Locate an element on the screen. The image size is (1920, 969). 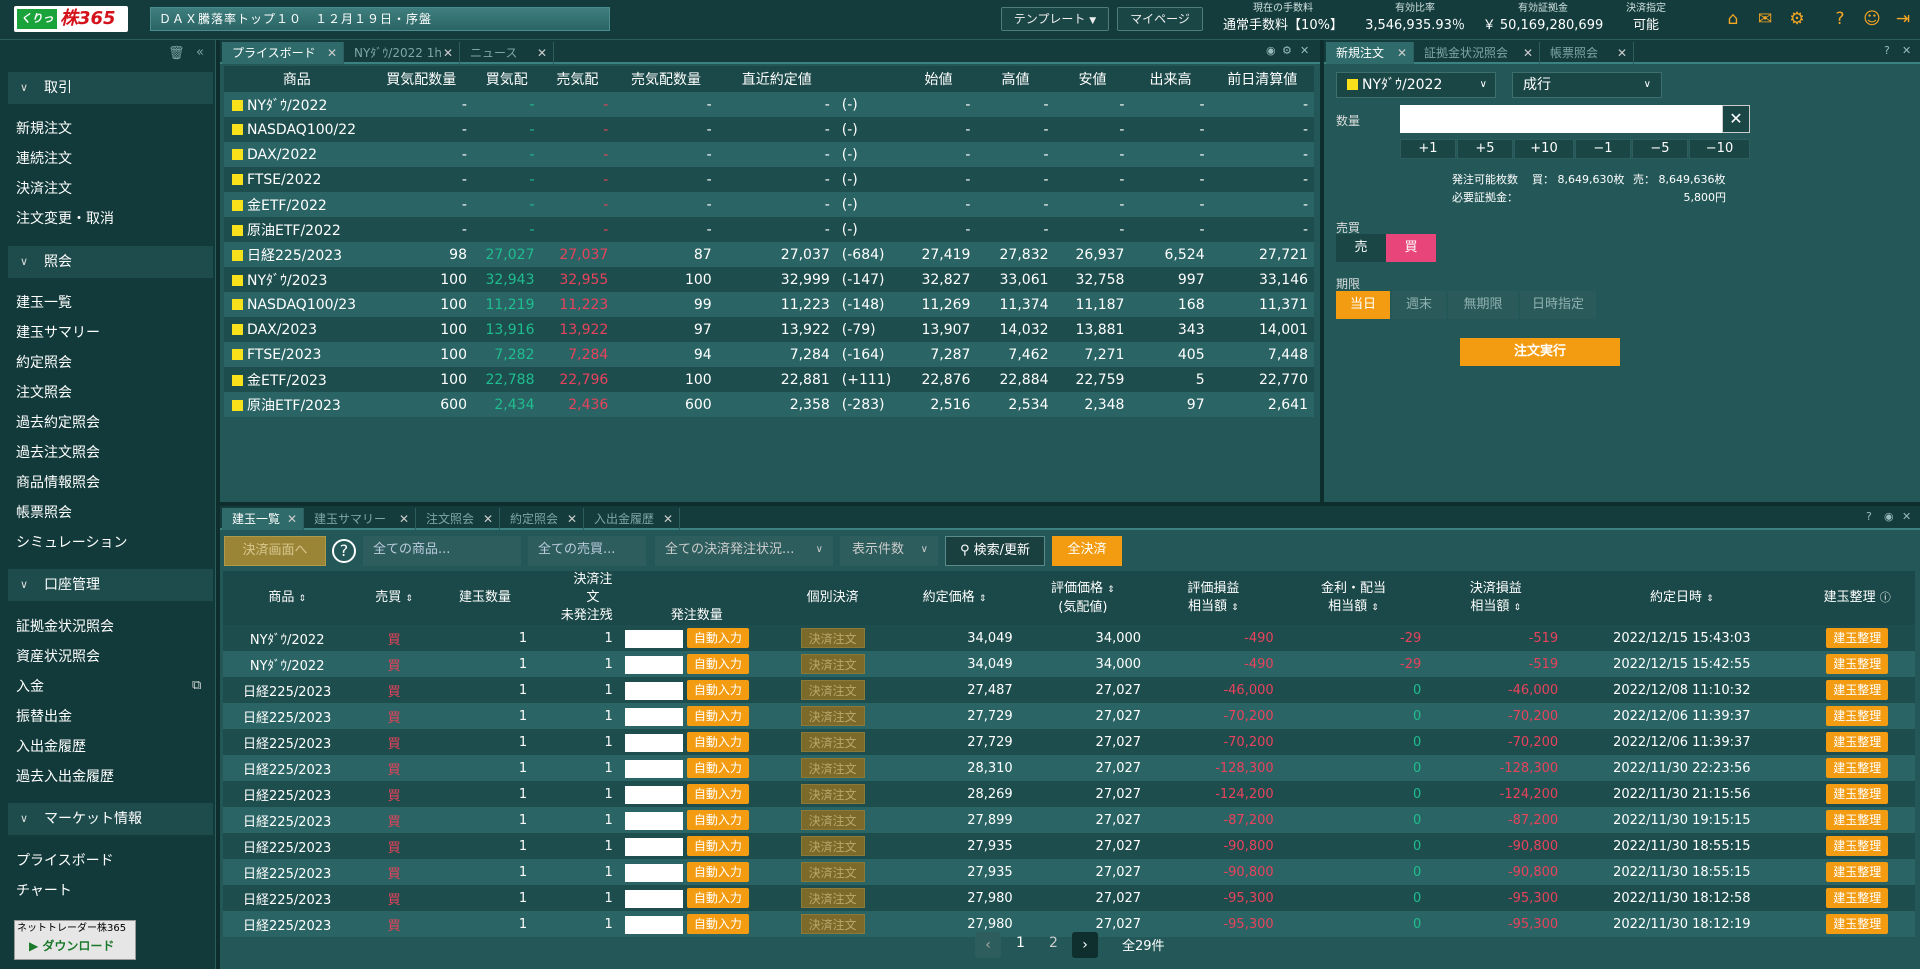
tab-position-summary: 建玉サマリー ✕ is located at coordinates (360, 519).